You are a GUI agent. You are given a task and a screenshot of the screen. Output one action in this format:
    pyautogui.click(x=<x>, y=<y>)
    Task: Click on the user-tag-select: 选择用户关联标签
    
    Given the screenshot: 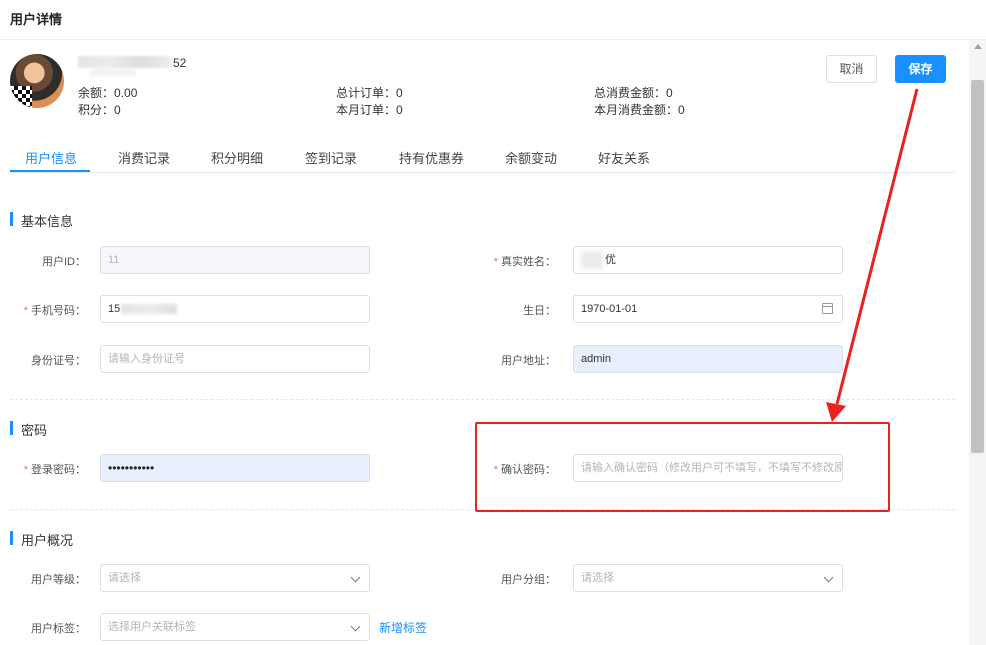 What is the action you would take?
    pyautogui.click(x=235, y=627)
    